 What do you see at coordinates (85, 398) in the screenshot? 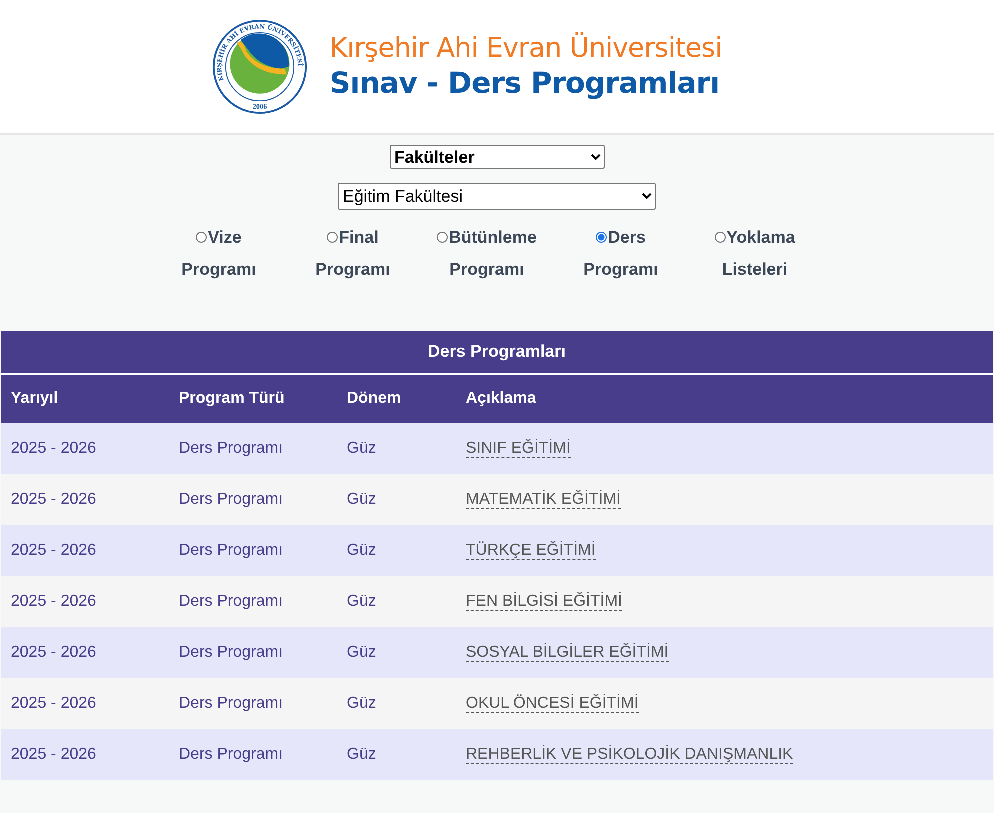
I see `column-header: Yarıyıl` at bounding box center [85, 398].